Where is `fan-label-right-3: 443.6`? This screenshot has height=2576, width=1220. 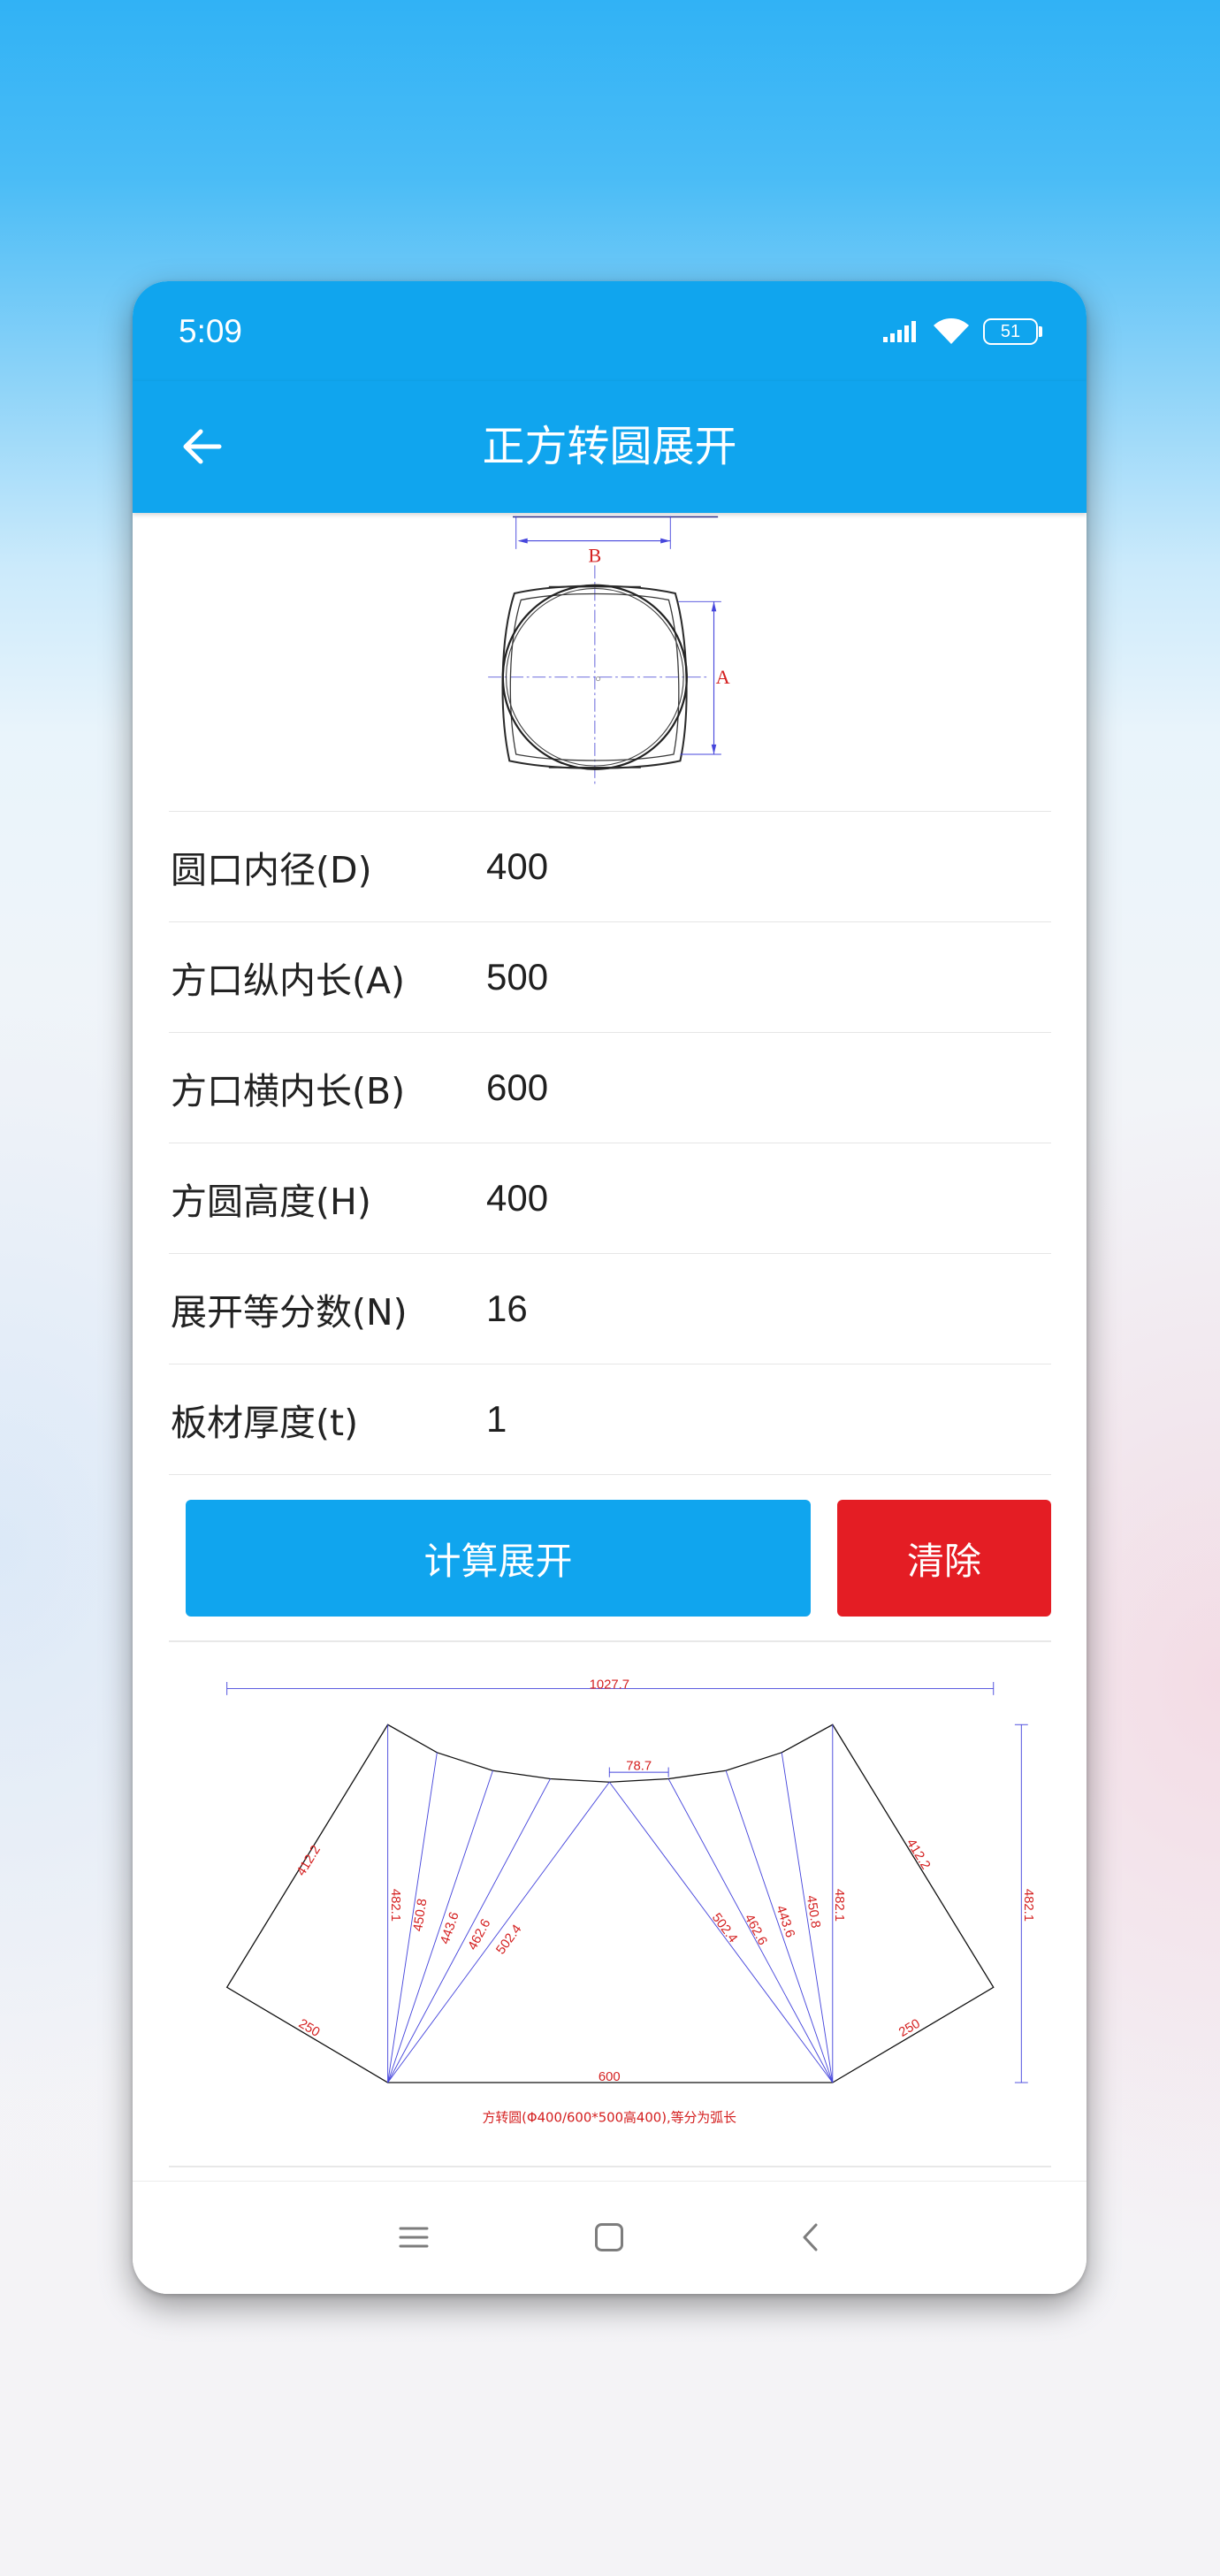 fan-label-right-3: 443.6 is located at coordinates (785, 1921).